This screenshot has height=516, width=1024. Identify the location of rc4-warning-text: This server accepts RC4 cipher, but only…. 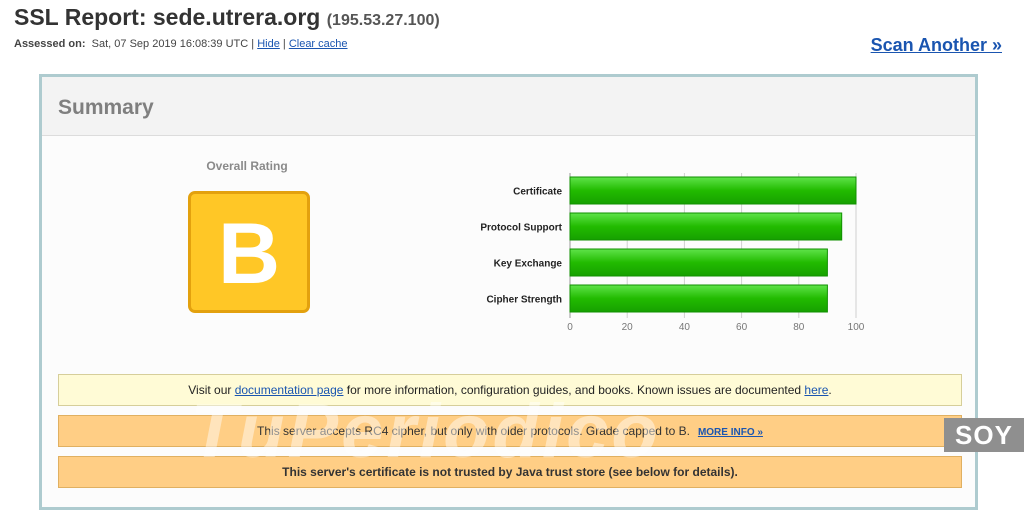
(473, 431).